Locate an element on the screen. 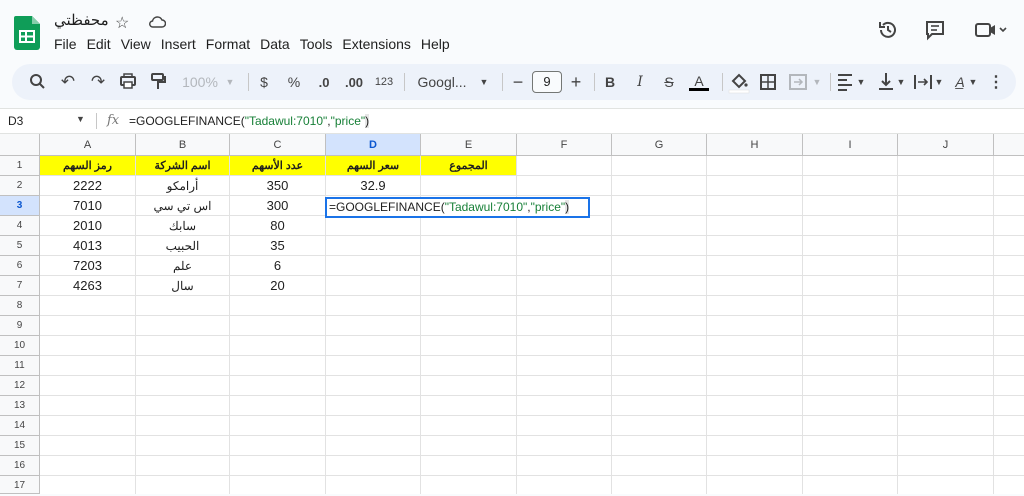  percent-format-button: % is located at coordinates (294, 82).